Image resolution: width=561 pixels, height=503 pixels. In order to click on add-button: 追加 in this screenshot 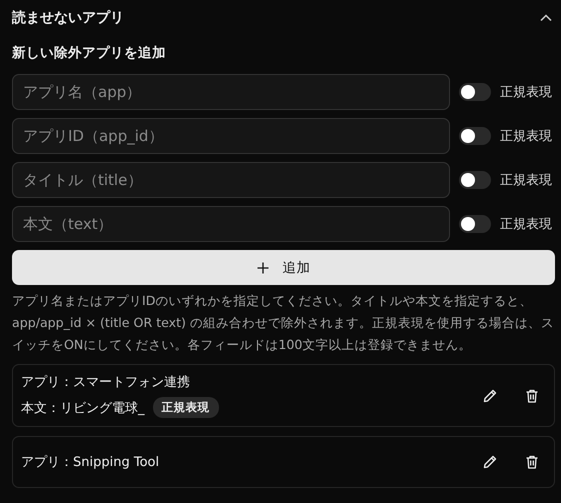, I will do `click(283, 267)`.